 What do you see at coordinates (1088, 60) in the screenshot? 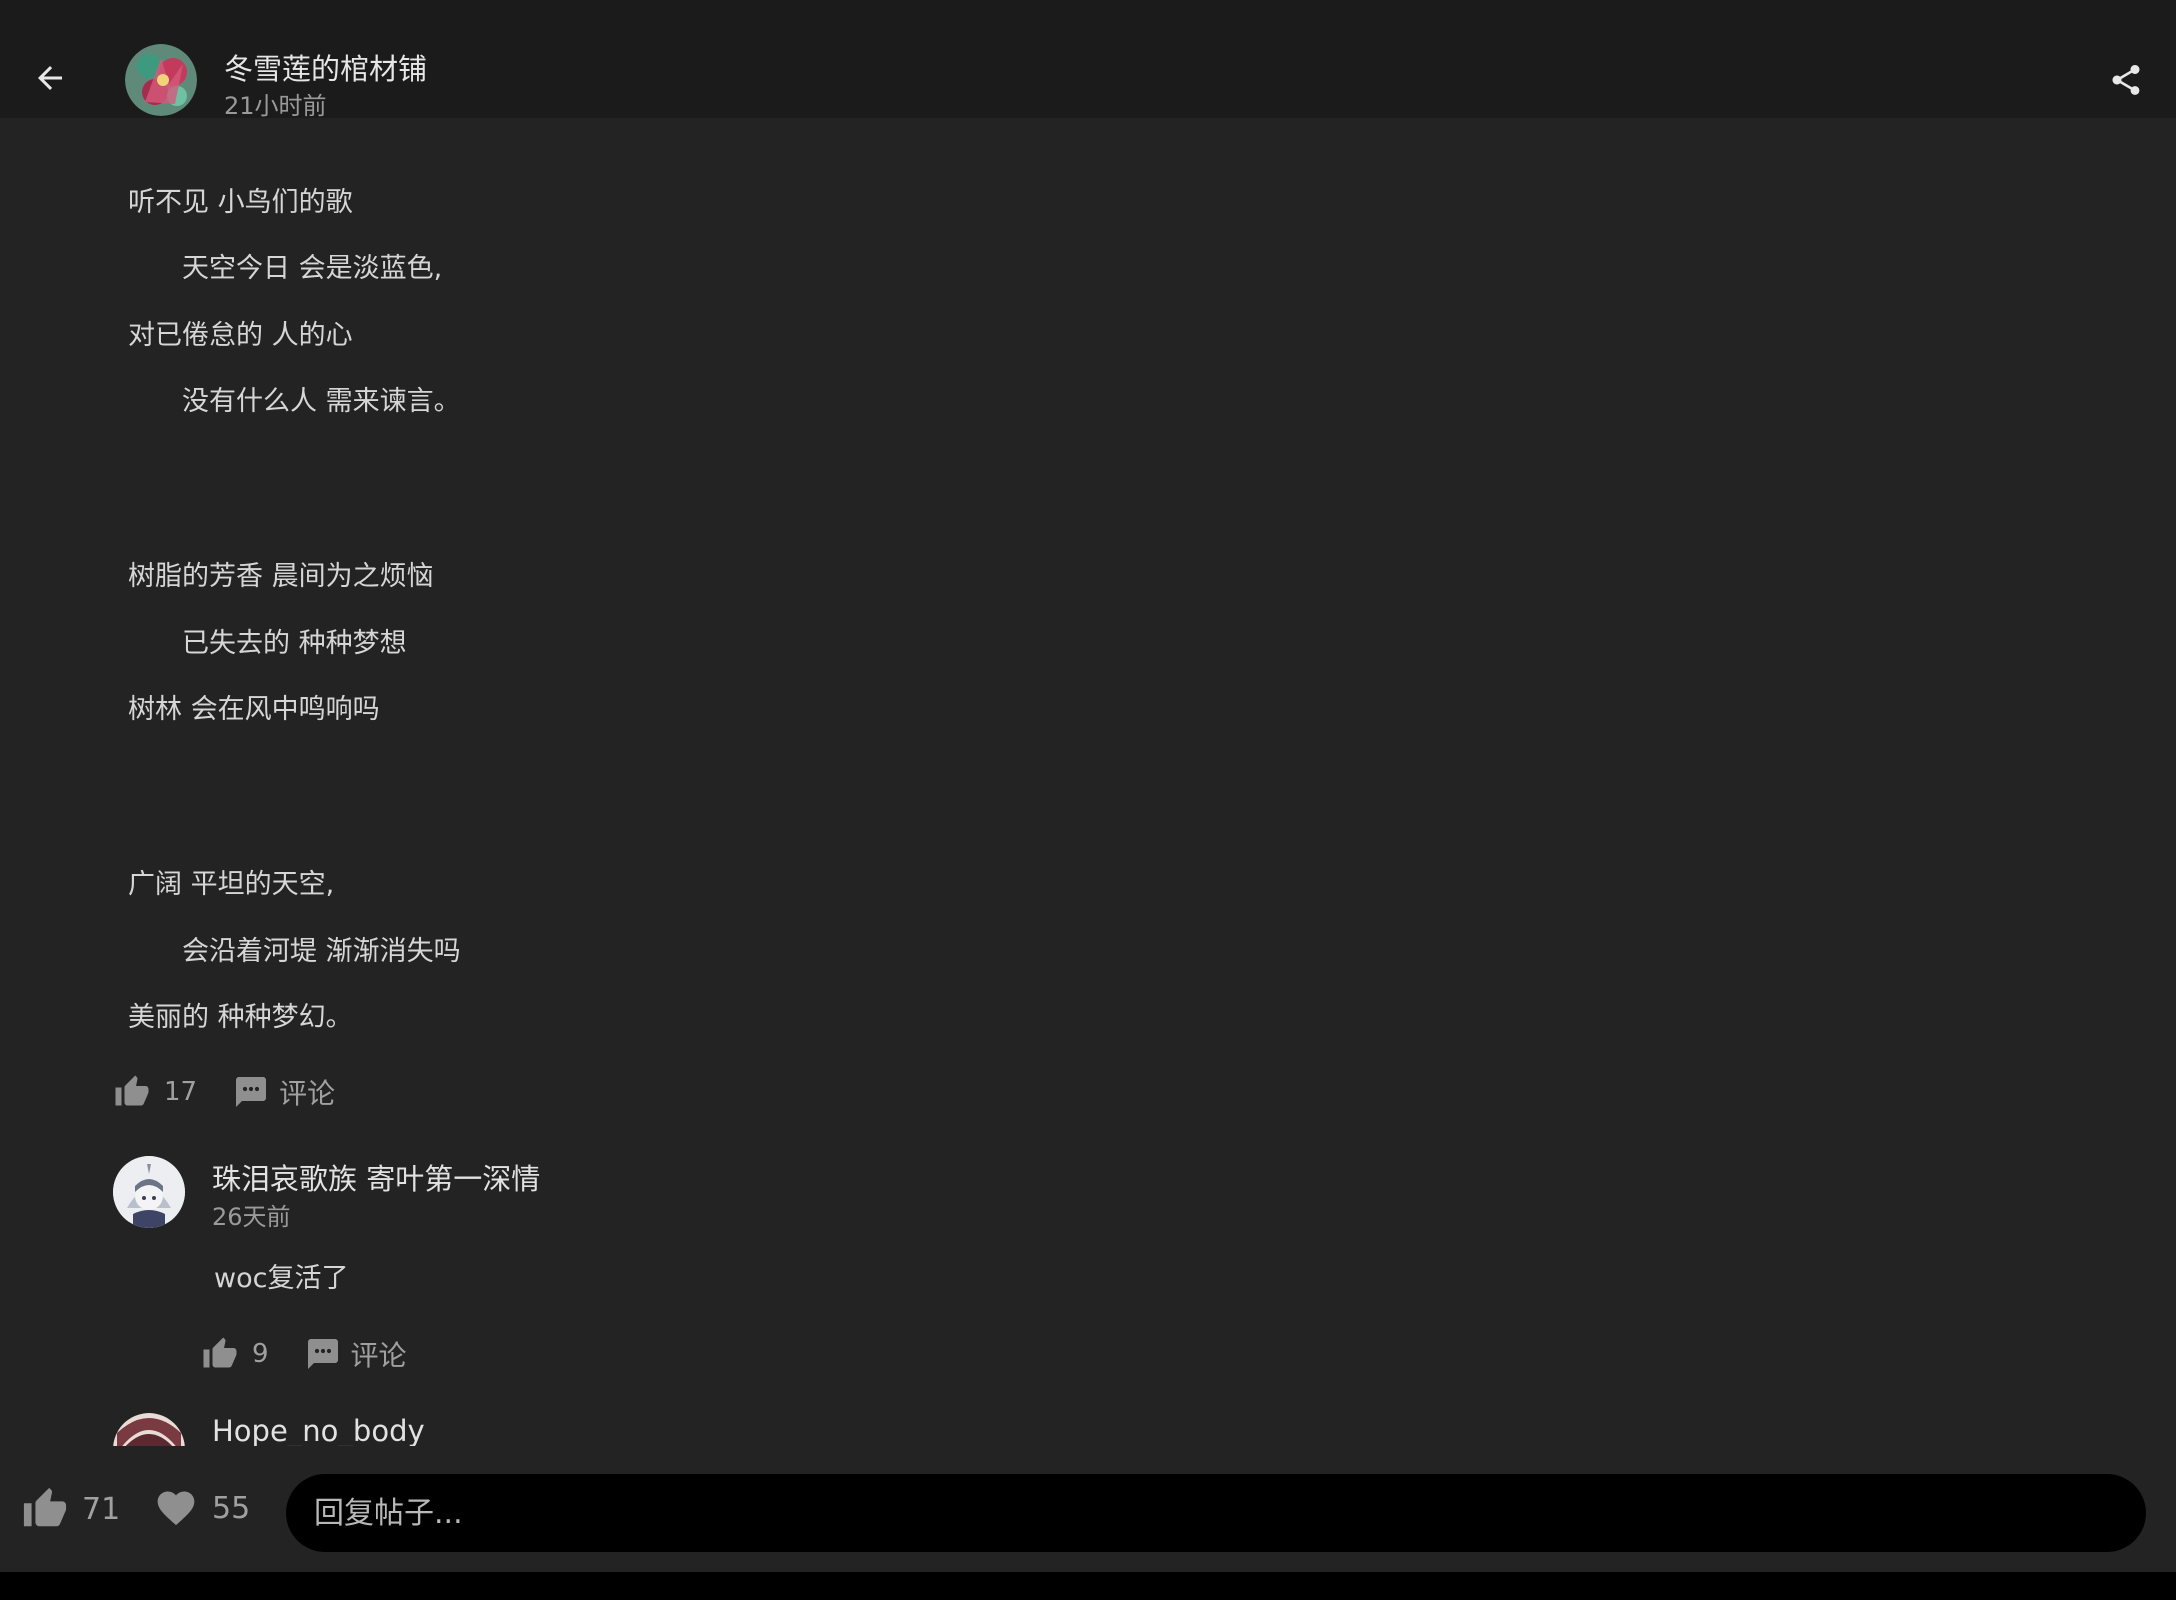
I see `top-app-bar: 冬雪莲的棺材铺 21小时前` at bounding box center [1088, 60].